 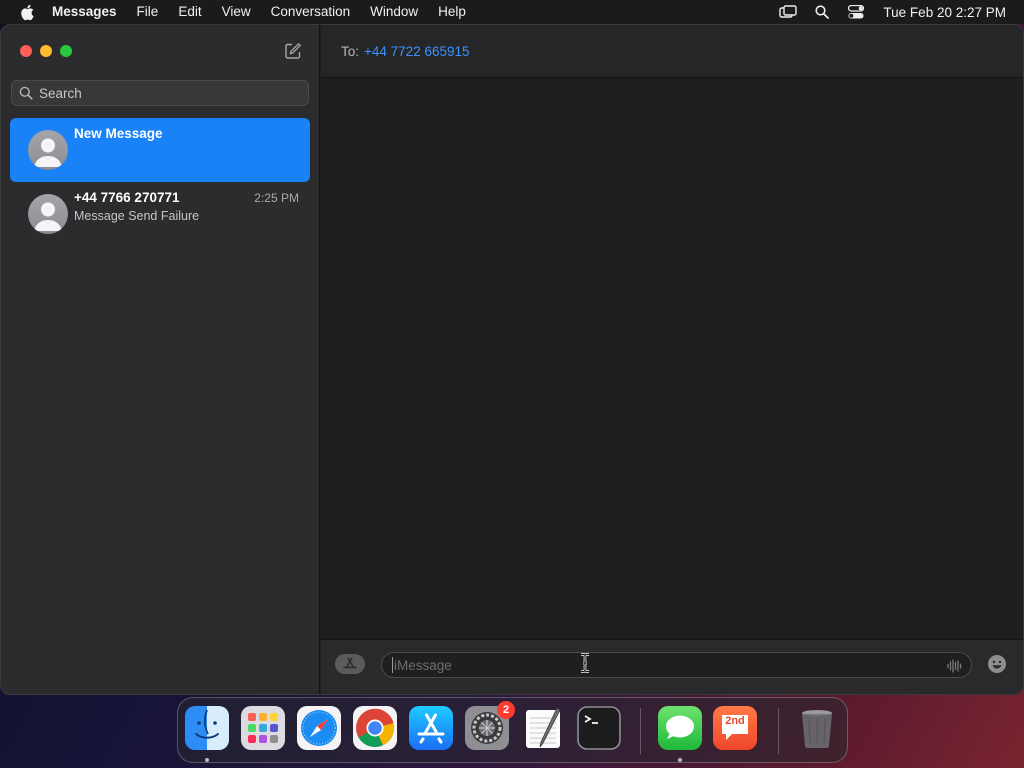 I want to click on apple-menu-icon, so click(x=27, y=12).